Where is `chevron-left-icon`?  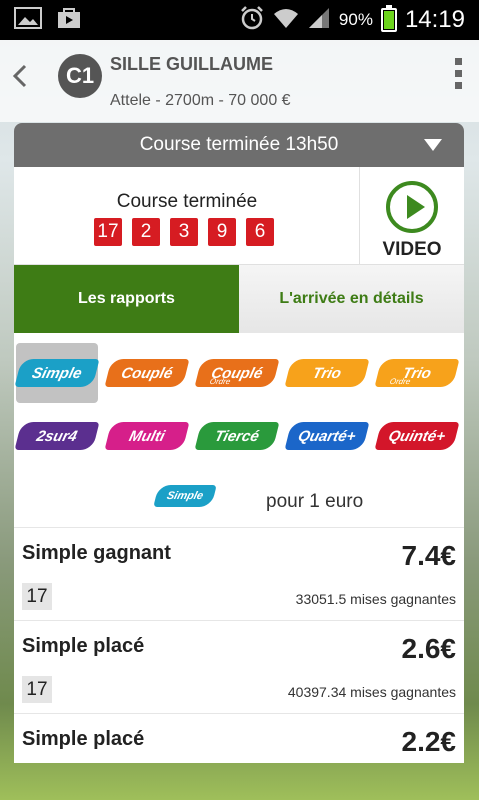
chevron-left-icon is located at coordinates (19, 76).